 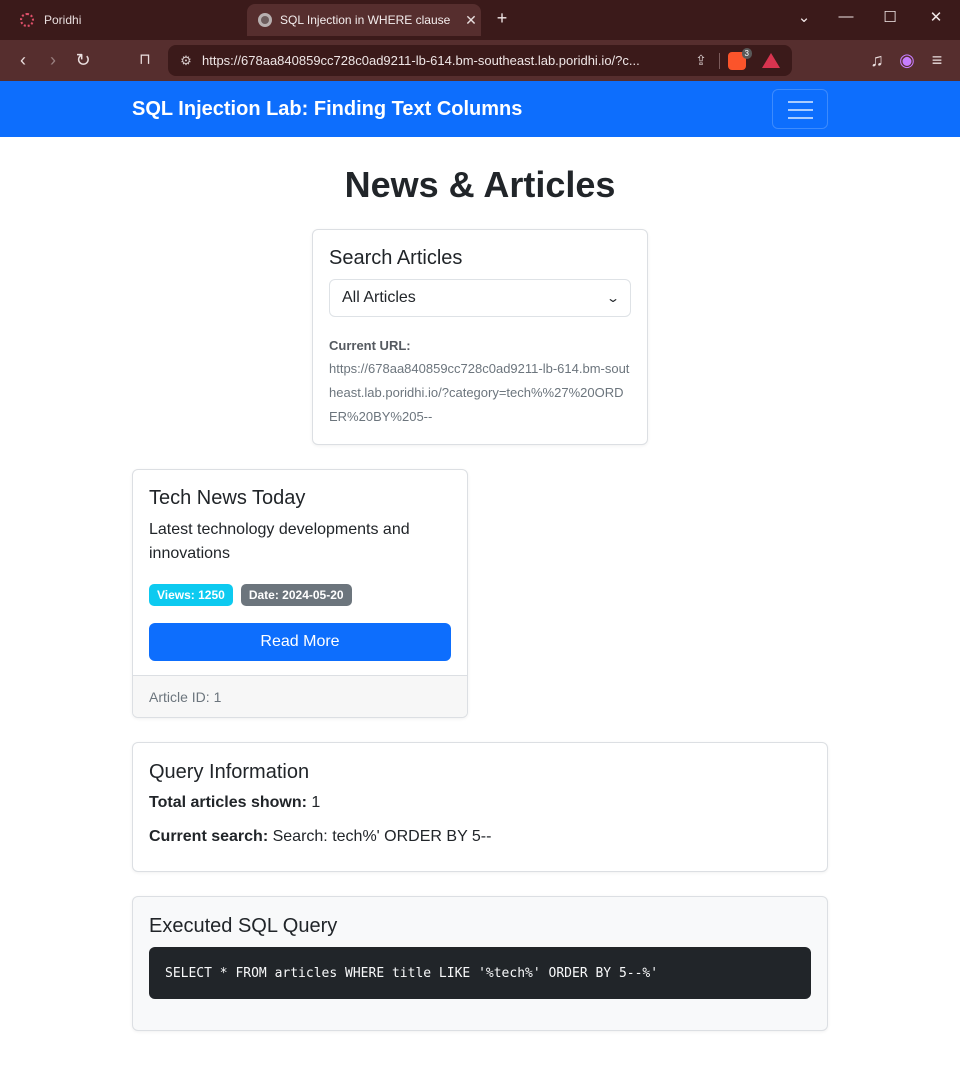 What do you see at coordinates (846, 16) in the screenshot?
I see `minimize-button: —` at bounding box center [846, 16].